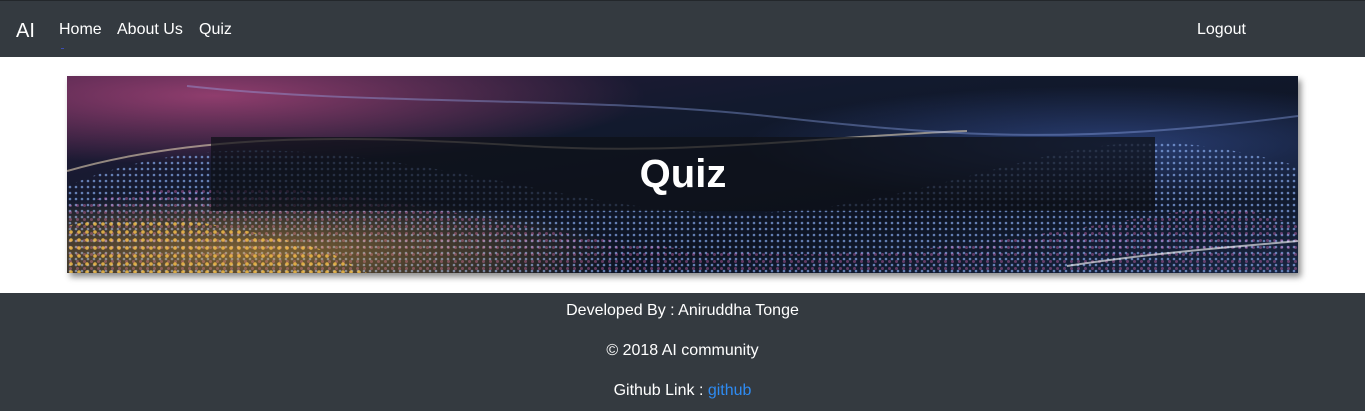 This screenshot has width=1365, height=411. I want to click on github-line: Github Link : github, so click(682, 391).